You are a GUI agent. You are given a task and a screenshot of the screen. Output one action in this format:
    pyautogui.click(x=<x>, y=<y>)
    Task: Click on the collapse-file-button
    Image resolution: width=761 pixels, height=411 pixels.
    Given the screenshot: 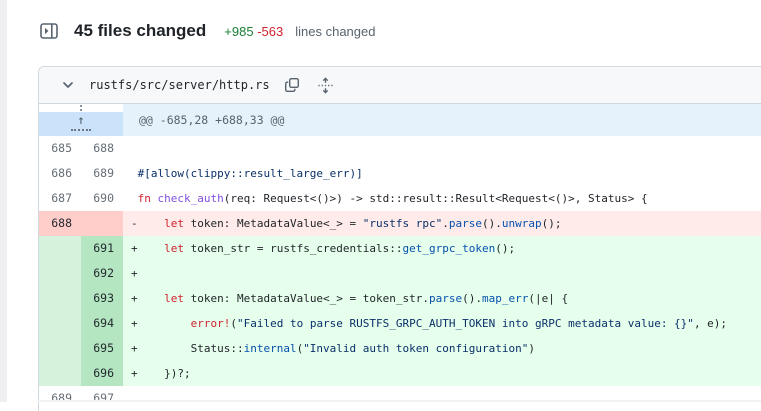 What is the action you would take?
    pyautogui.click(x=68, y=85)
    